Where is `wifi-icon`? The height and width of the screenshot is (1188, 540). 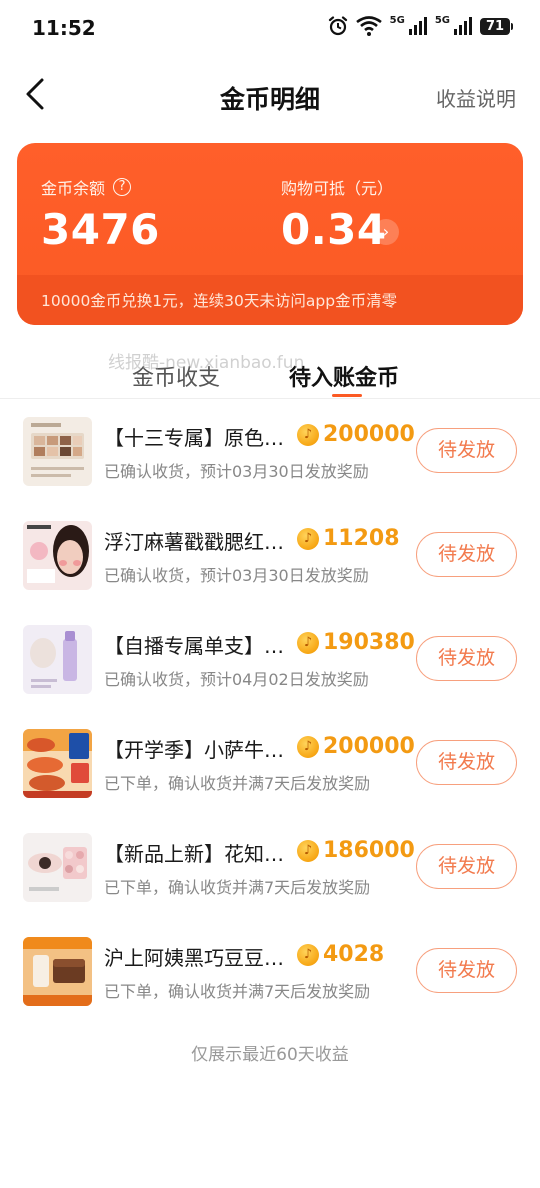 wifi-icon is located at coordinates (368, 26).